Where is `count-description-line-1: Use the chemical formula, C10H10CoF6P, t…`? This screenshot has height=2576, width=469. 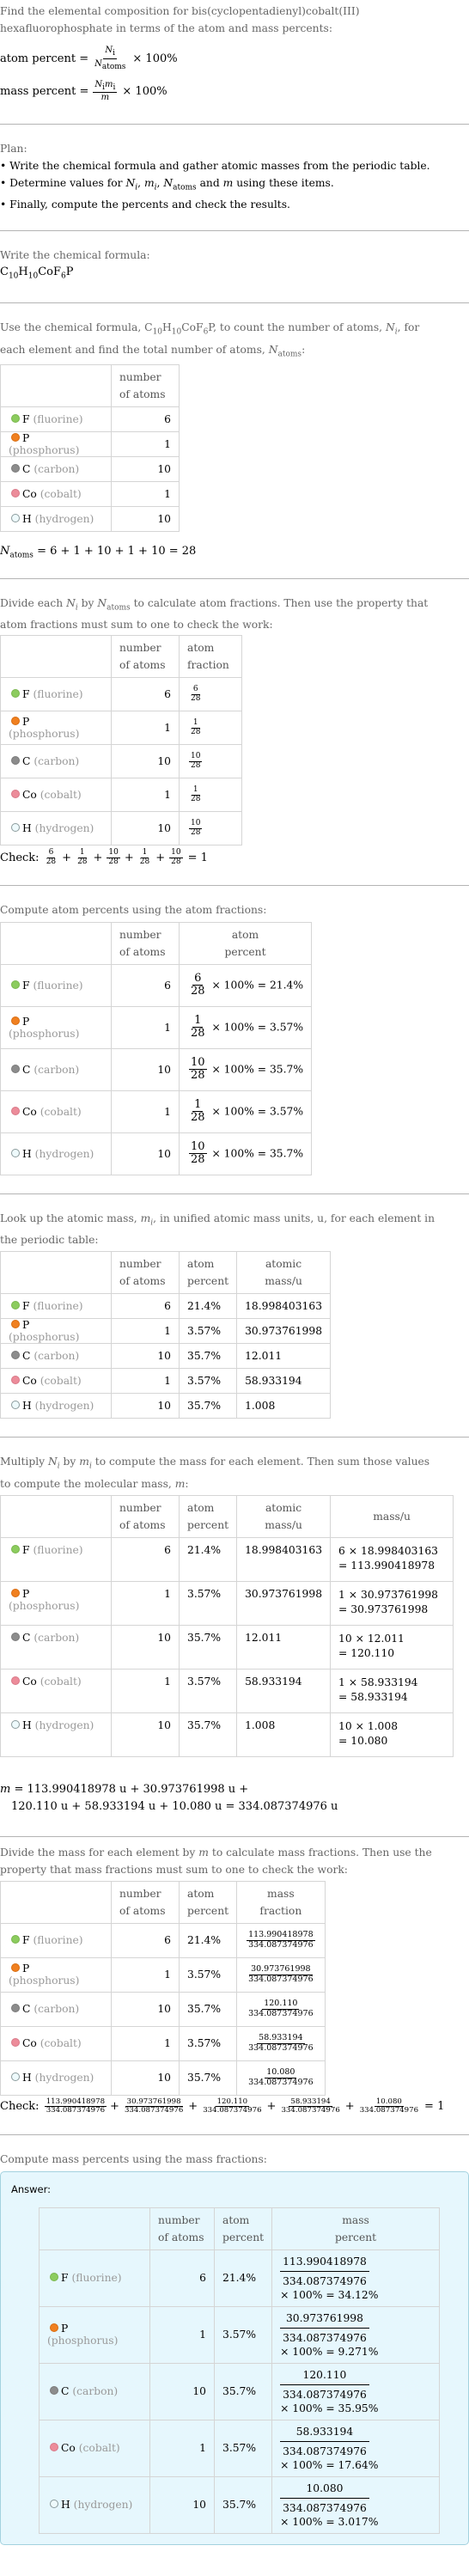
count-description-line-1: Use the chemical formula, C10H10CoF6P, t… is located at coordinates (210, 329).